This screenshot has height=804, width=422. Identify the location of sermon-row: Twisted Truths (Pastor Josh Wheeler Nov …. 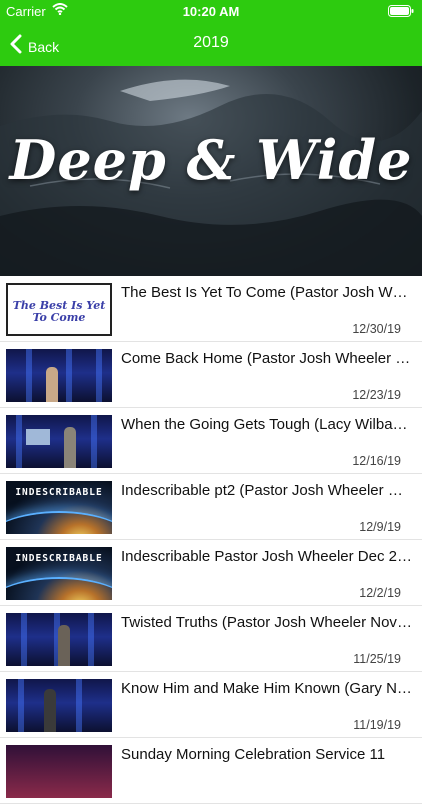
(211, 639).